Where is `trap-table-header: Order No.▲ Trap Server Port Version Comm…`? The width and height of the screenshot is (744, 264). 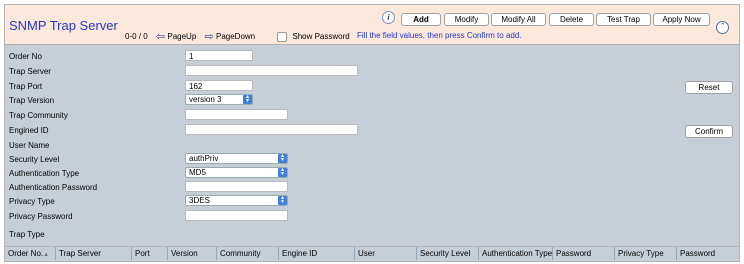
trap-table-header: Order No.▲ Trap Server Port Version Comm… is located at coordinates (372, 253).